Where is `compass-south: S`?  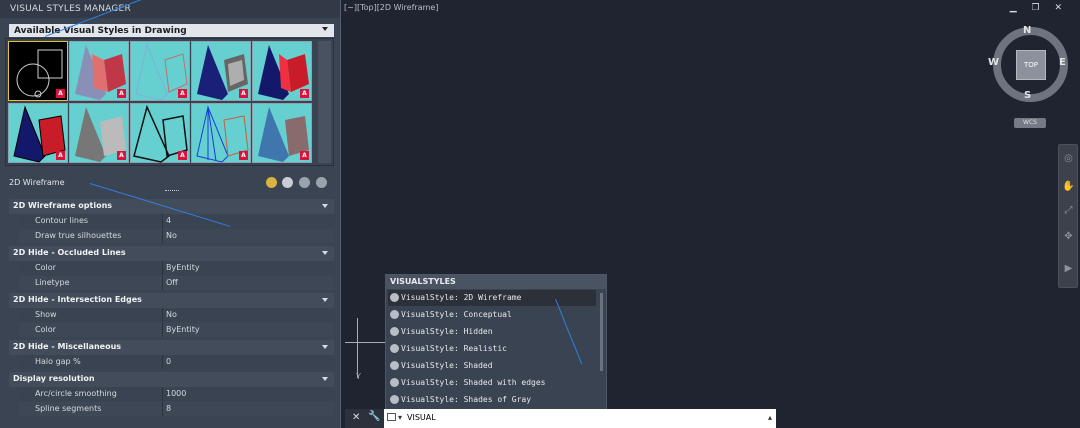
compass-south: S is located at coordinates (1027, 95).